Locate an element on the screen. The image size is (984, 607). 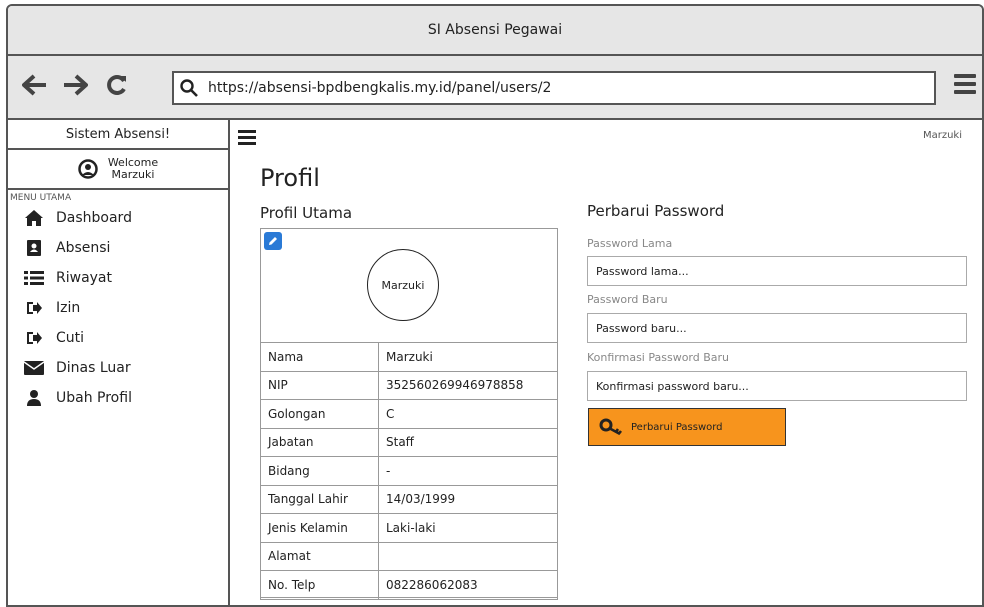
table-row: NIP 352560269946978858 is located at coordinates (409, 385).